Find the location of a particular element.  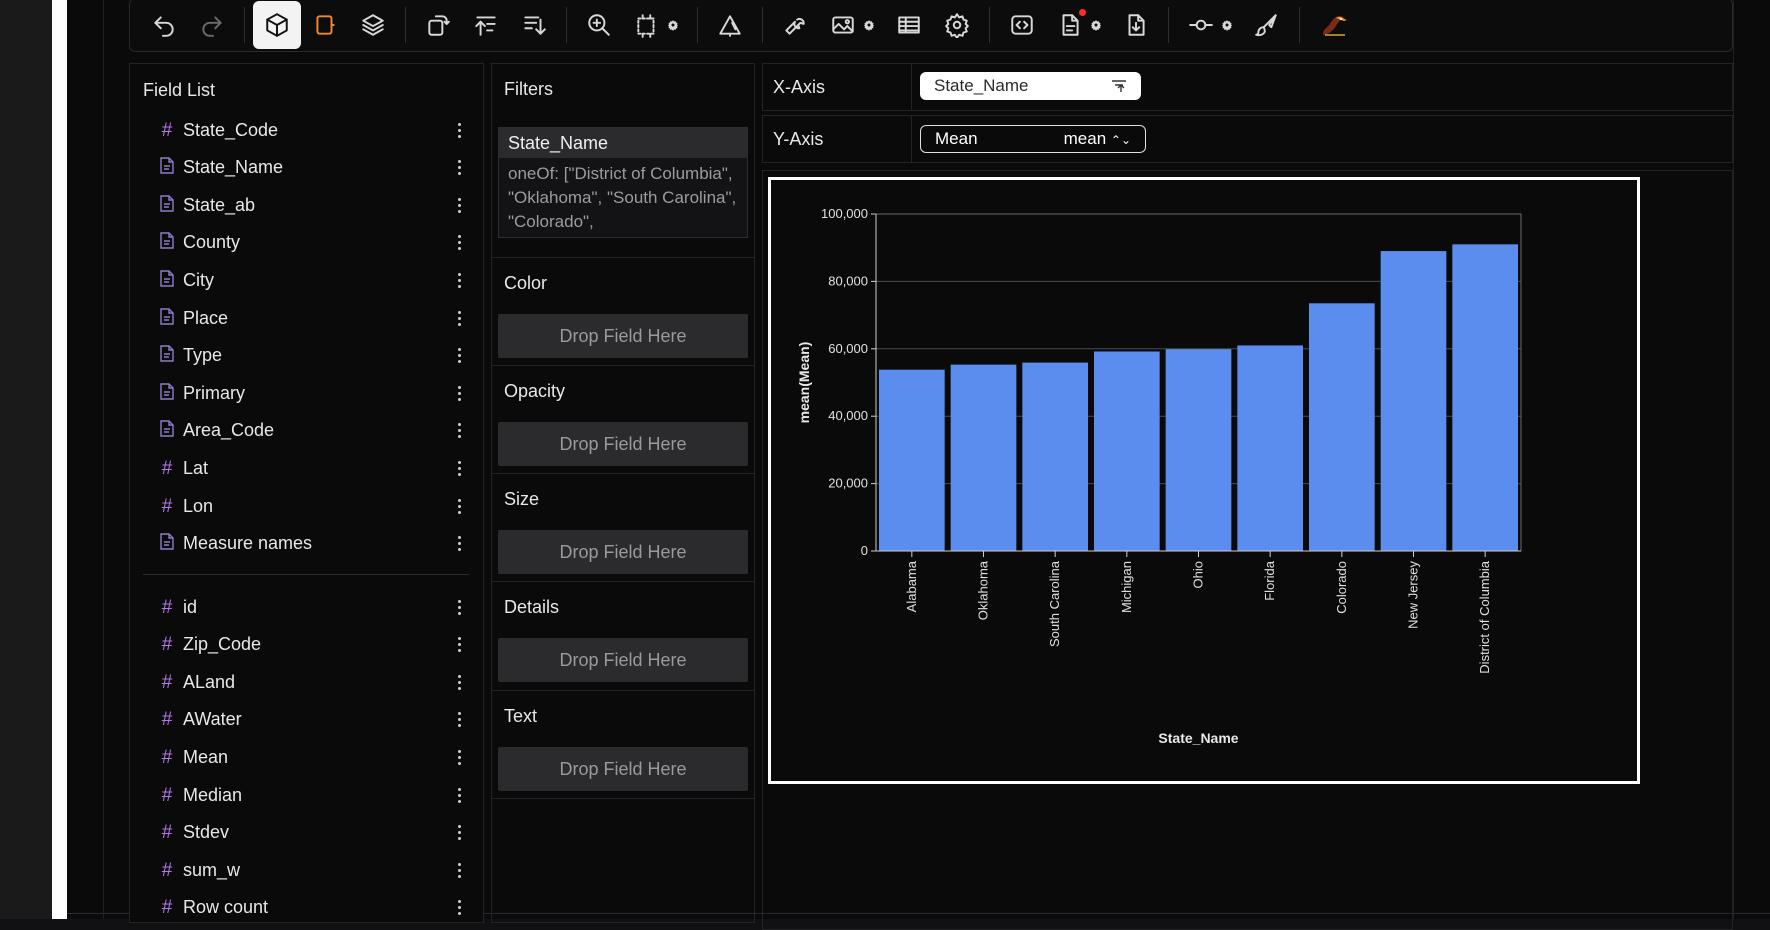

bar is located at coordinates (1485, 397).